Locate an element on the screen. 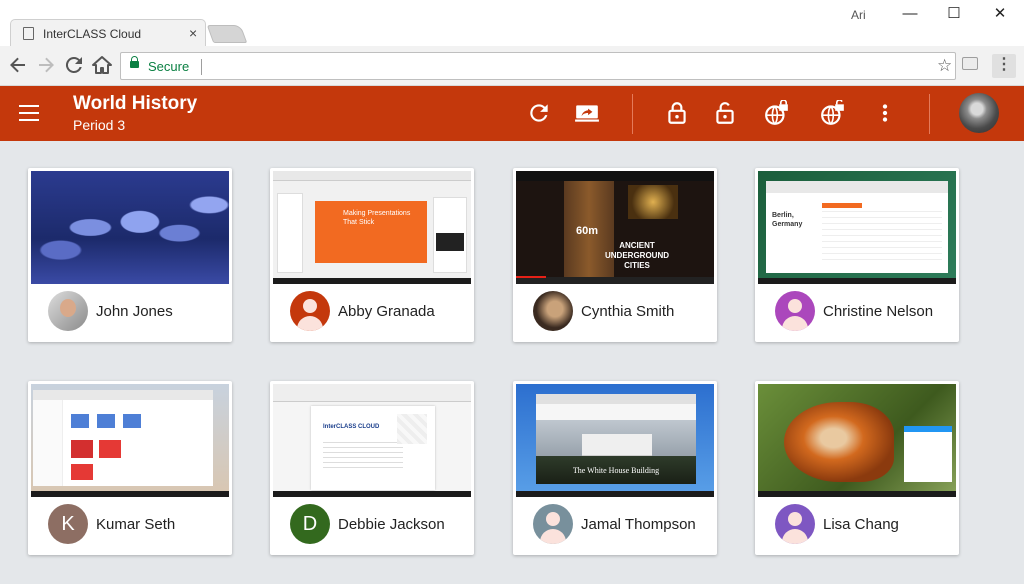  student-name: Lisa Chang is located at coordinates (861, 524).